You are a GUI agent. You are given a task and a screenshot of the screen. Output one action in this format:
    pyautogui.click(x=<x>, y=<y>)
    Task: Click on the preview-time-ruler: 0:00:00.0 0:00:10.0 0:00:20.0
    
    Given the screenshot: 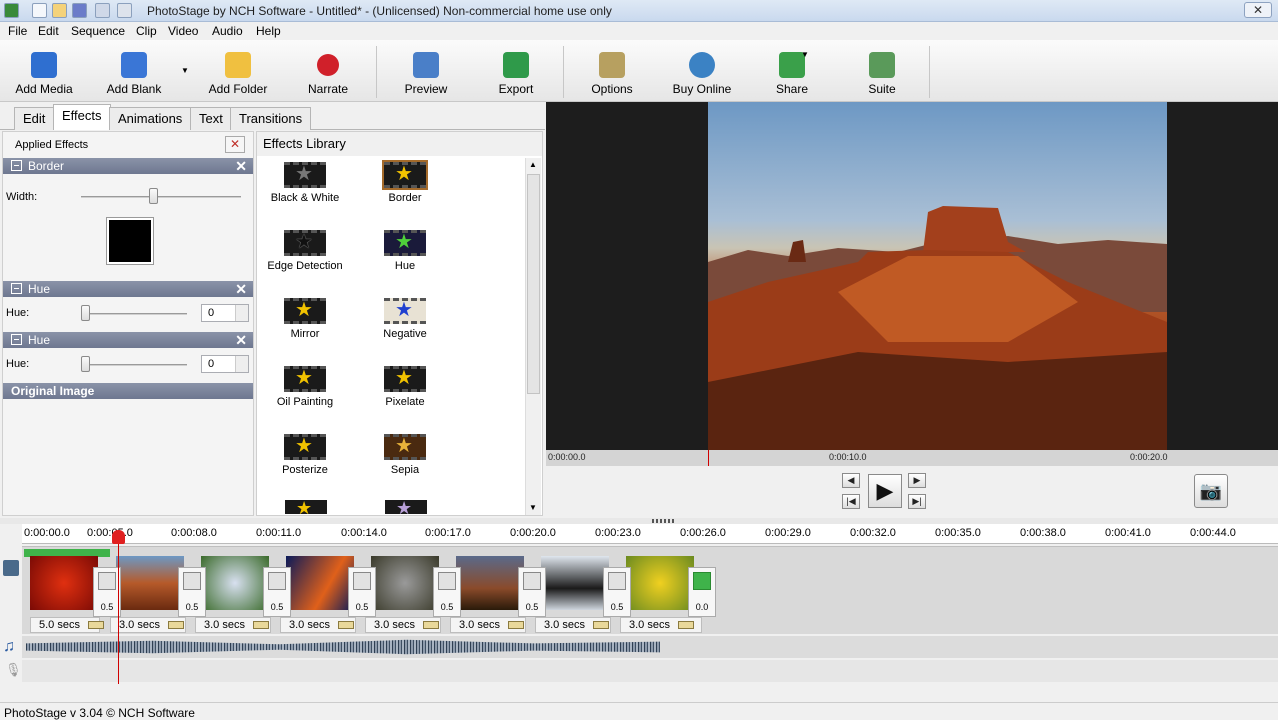 What is the action you would take?
    pyautogui.click(x=912, y=458)
    